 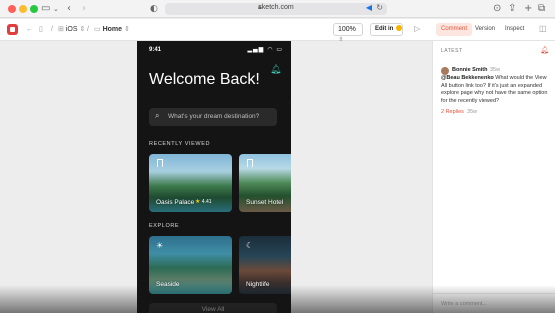 I want to click on edit-in-label: Edit in, so click(x=384, y=29).